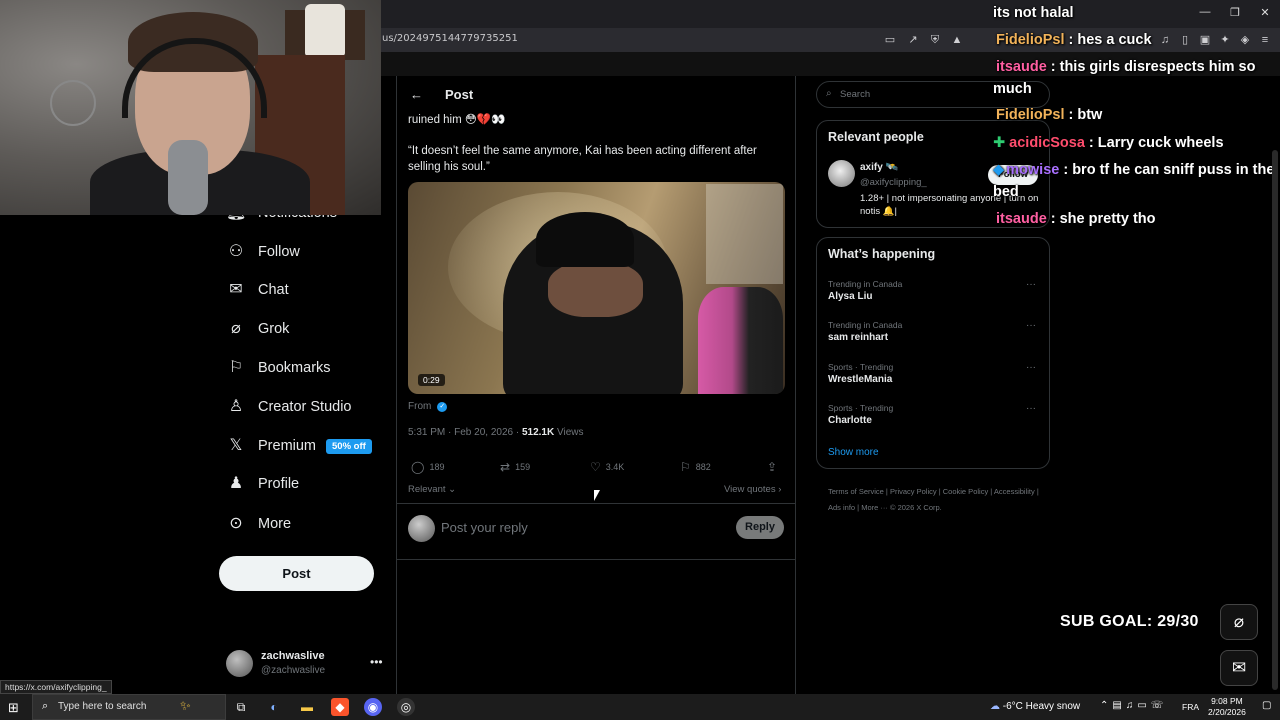 This screenshot has width=1280, height=720. I want to click on search-highlight-icon: ✨︎, so click(185, 706).